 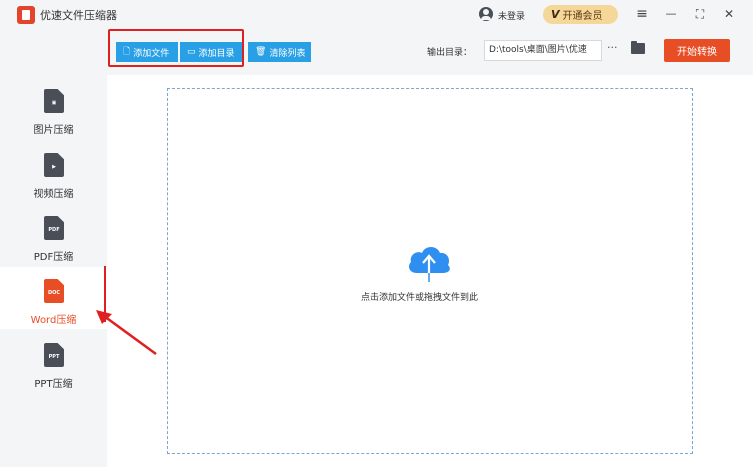 What do you see at coordinates (53, 194) in the screenshot?
I see `sidebar-item-label: 视频压缩` at bounding box center [53, 194].